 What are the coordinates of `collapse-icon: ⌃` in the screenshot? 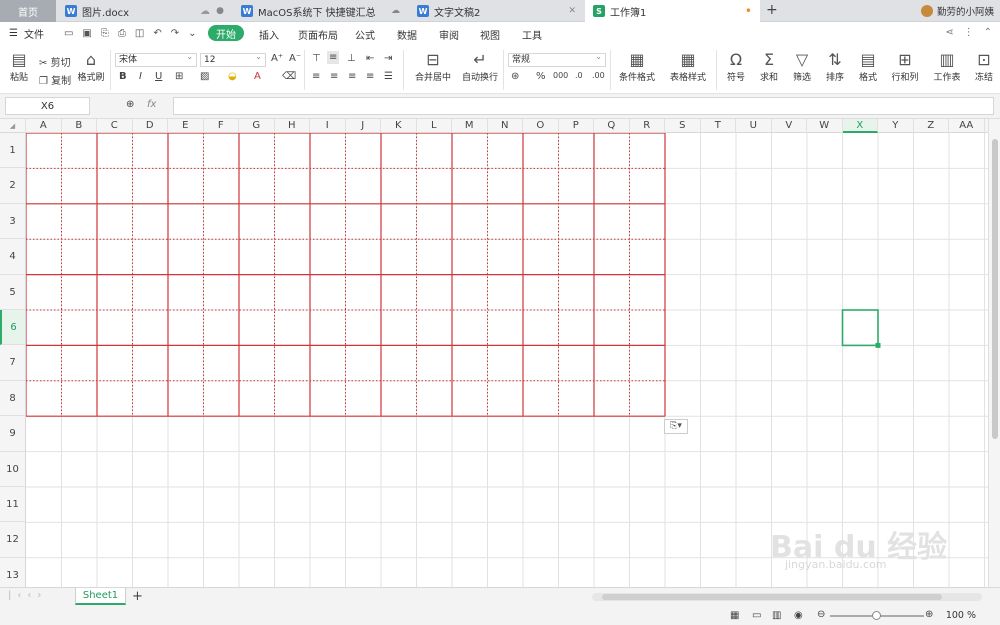 It's located at (988, 32).